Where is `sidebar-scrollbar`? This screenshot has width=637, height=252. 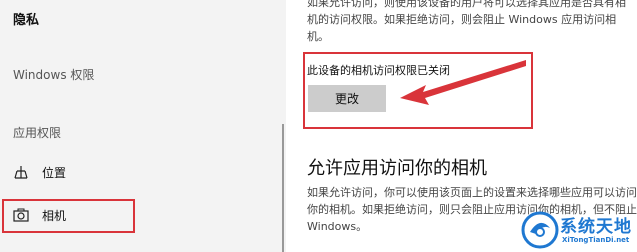 sidebar-scrollbar is located at coordinates (283, 188).